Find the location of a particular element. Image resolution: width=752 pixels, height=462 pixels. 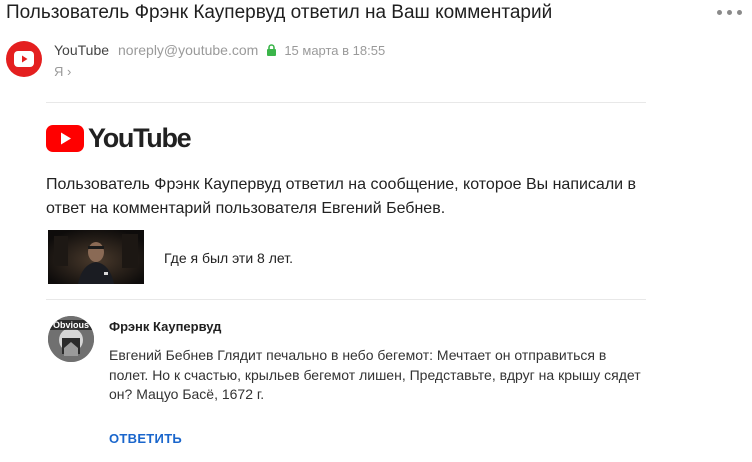

youtube-logo: YouTube is located at coordinates (119, 138).